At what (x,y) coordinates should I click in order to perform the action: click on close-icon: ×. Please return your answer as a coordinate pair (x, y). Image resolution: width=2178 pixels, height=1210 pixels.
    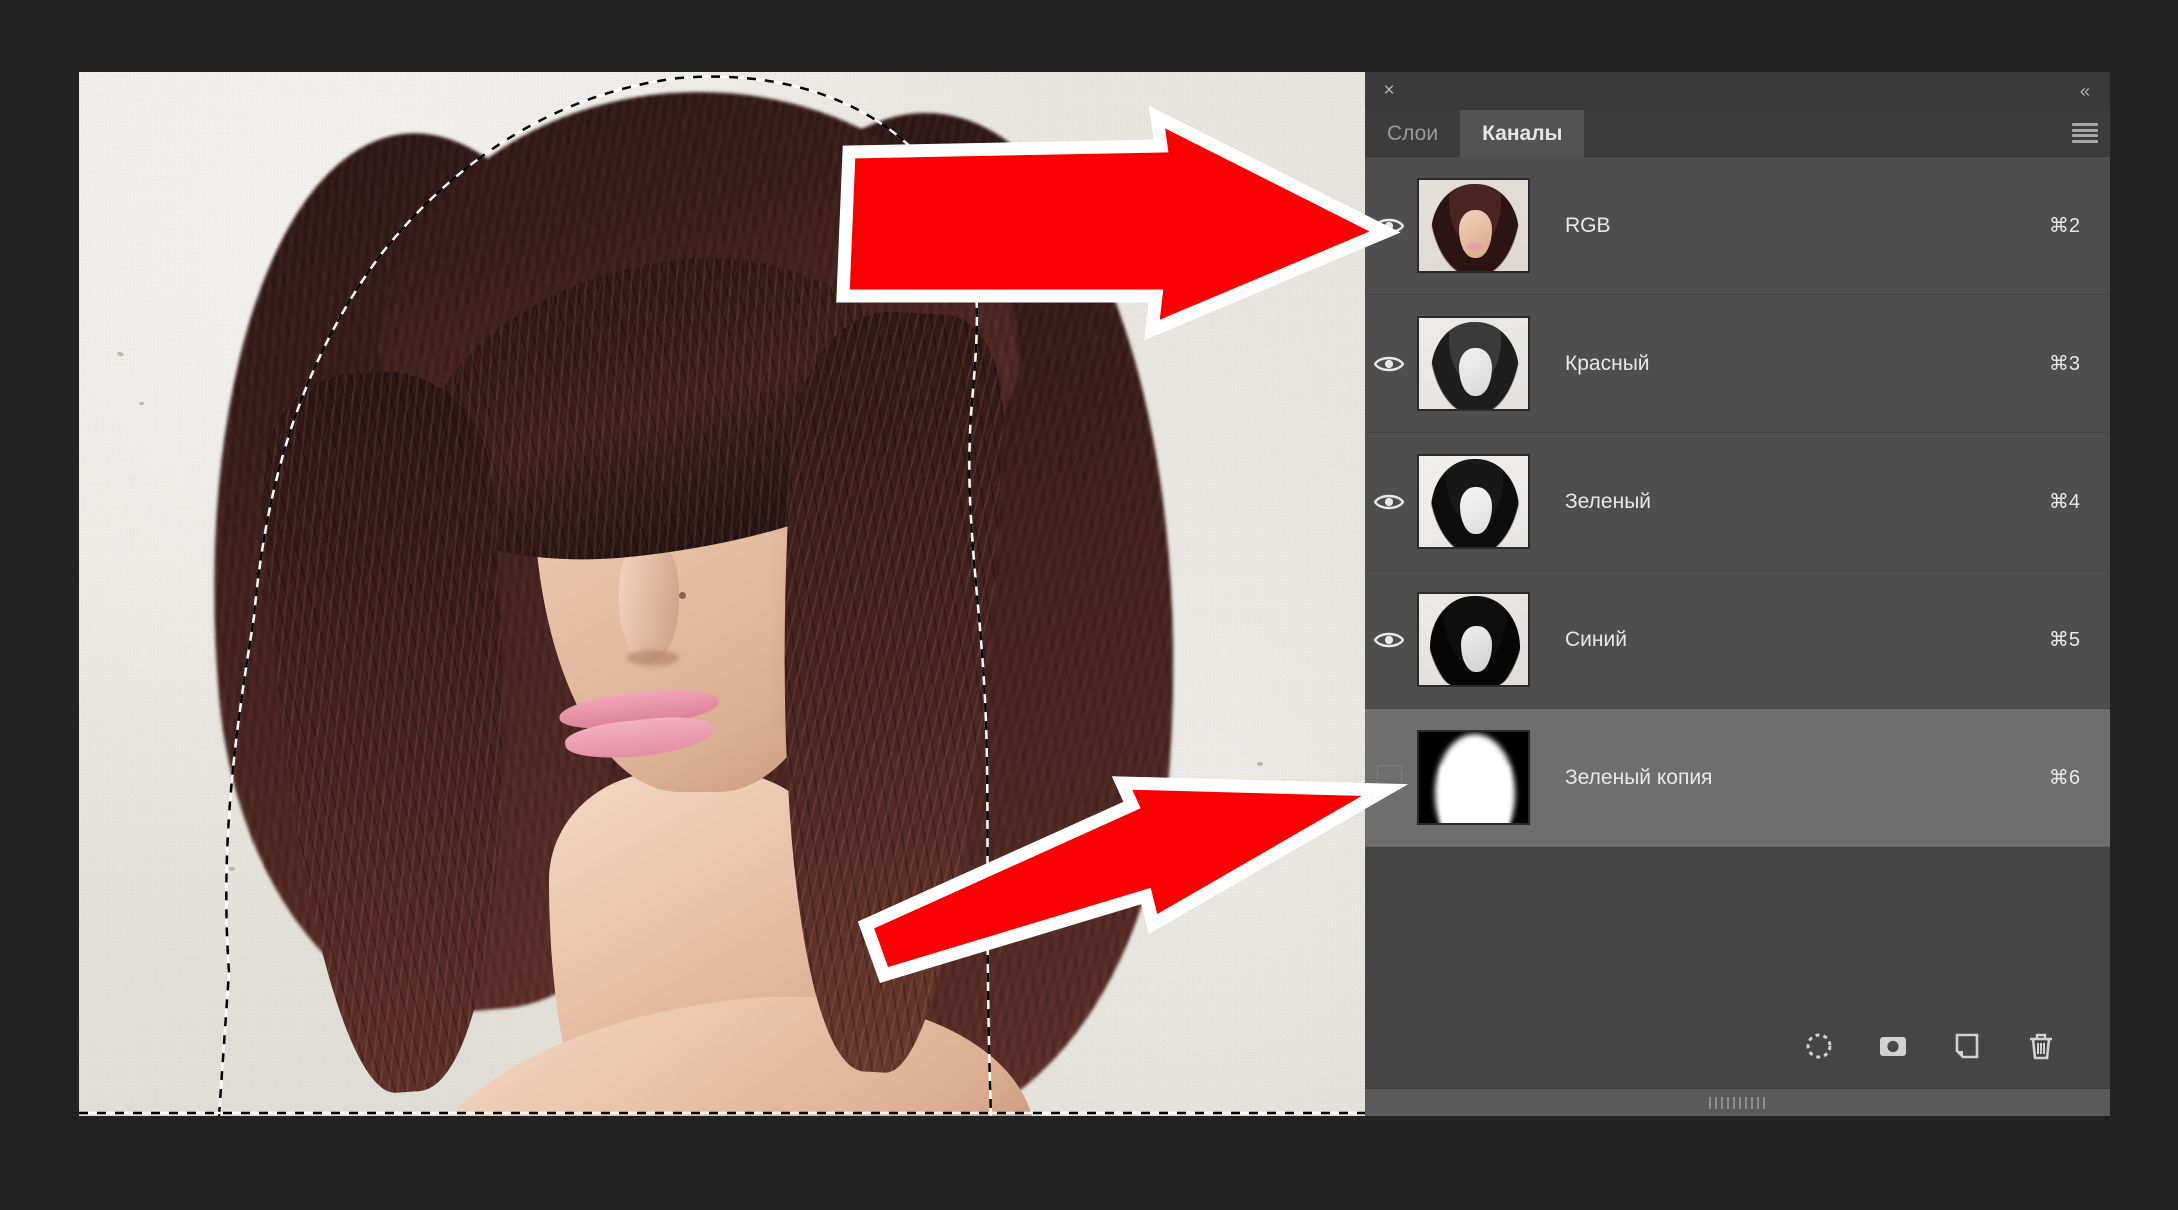
    Looking at the image, I should click on (1389, 91).